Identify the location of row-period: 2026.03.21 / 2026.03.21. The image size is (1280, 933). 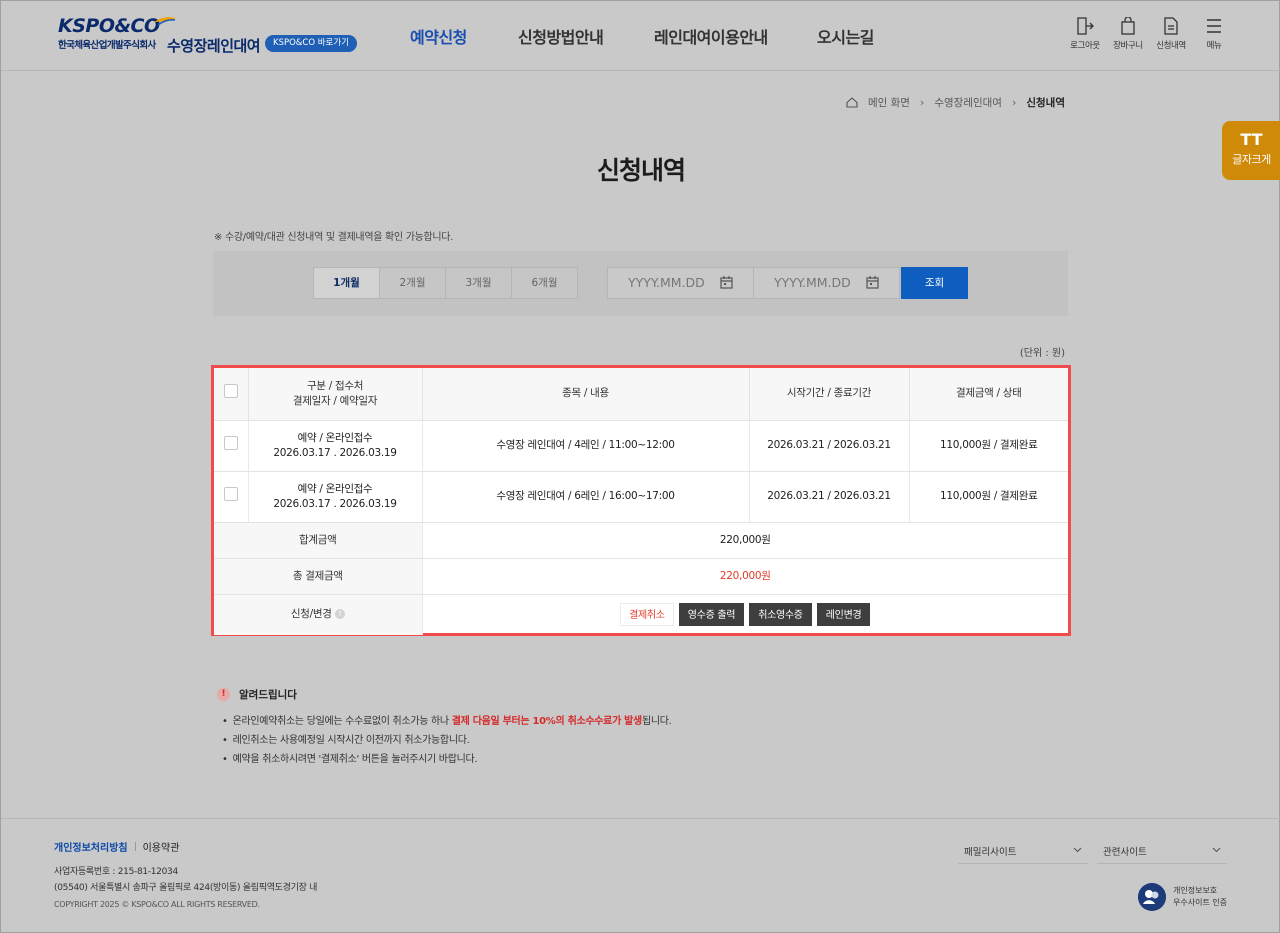
(828, 497).